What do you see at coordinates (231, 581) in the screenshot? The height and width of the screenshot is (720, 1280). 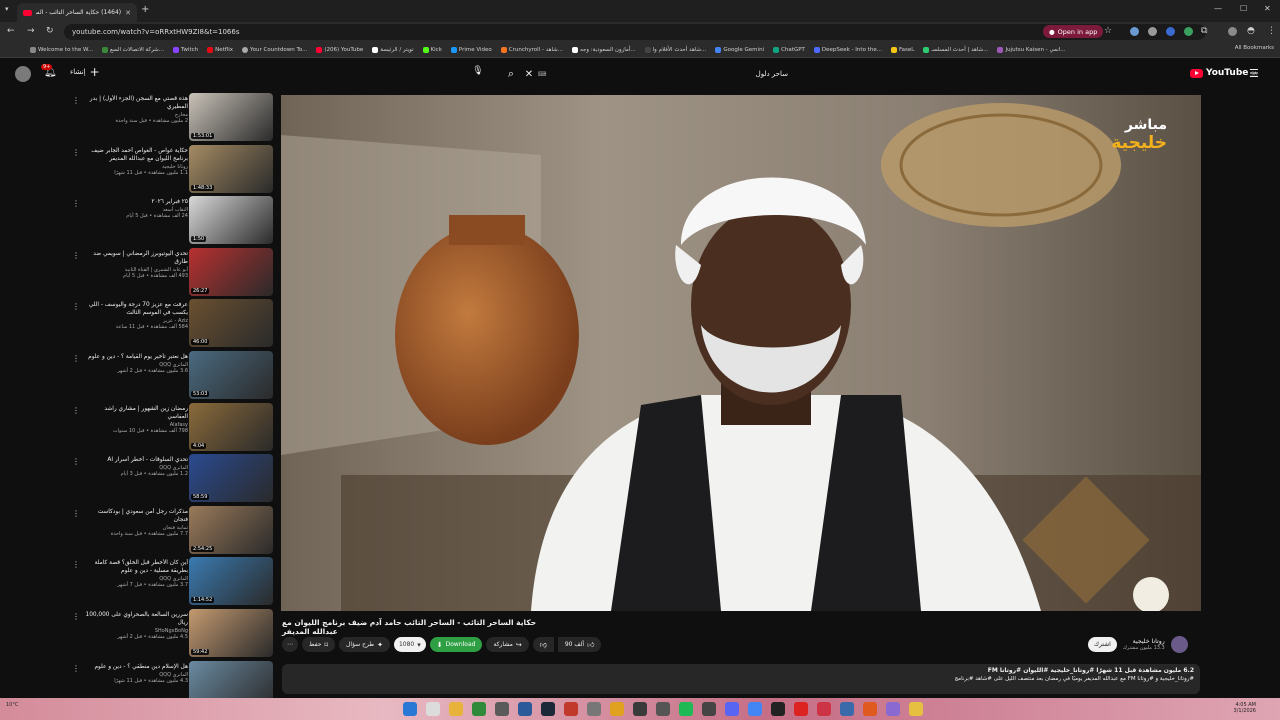 I see `related-video-thumbnail: 1:14:52` at bounding box center [231, 581].